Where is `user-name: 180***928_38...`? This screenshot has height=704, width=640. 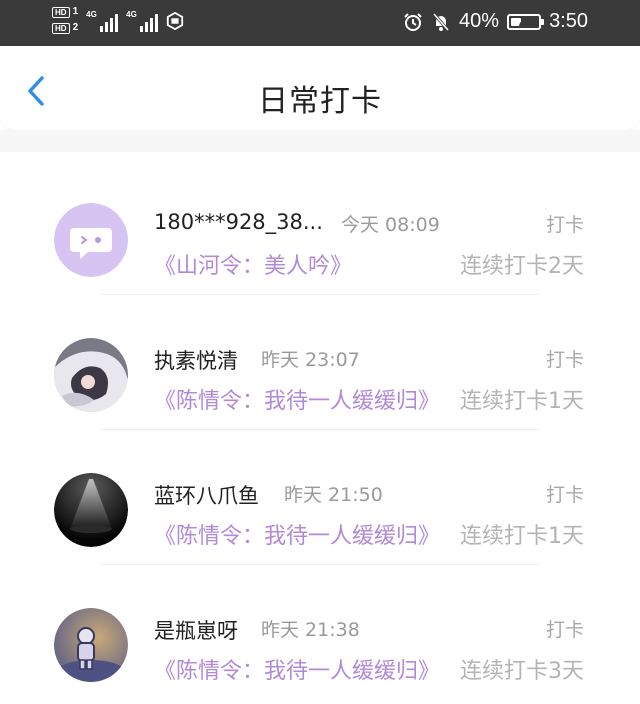
user-name: 180***928_38... is located at coordinates (238, 222).